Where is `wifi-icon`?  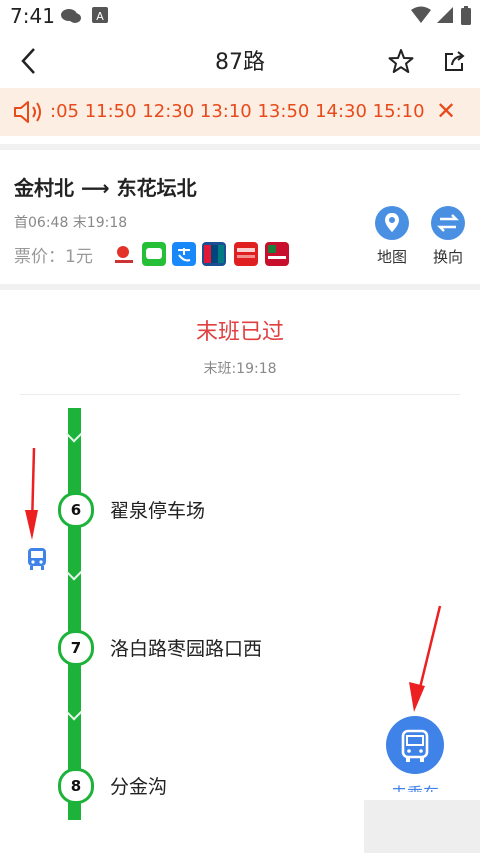 wifi-icon is located at coordinates (421, 14).